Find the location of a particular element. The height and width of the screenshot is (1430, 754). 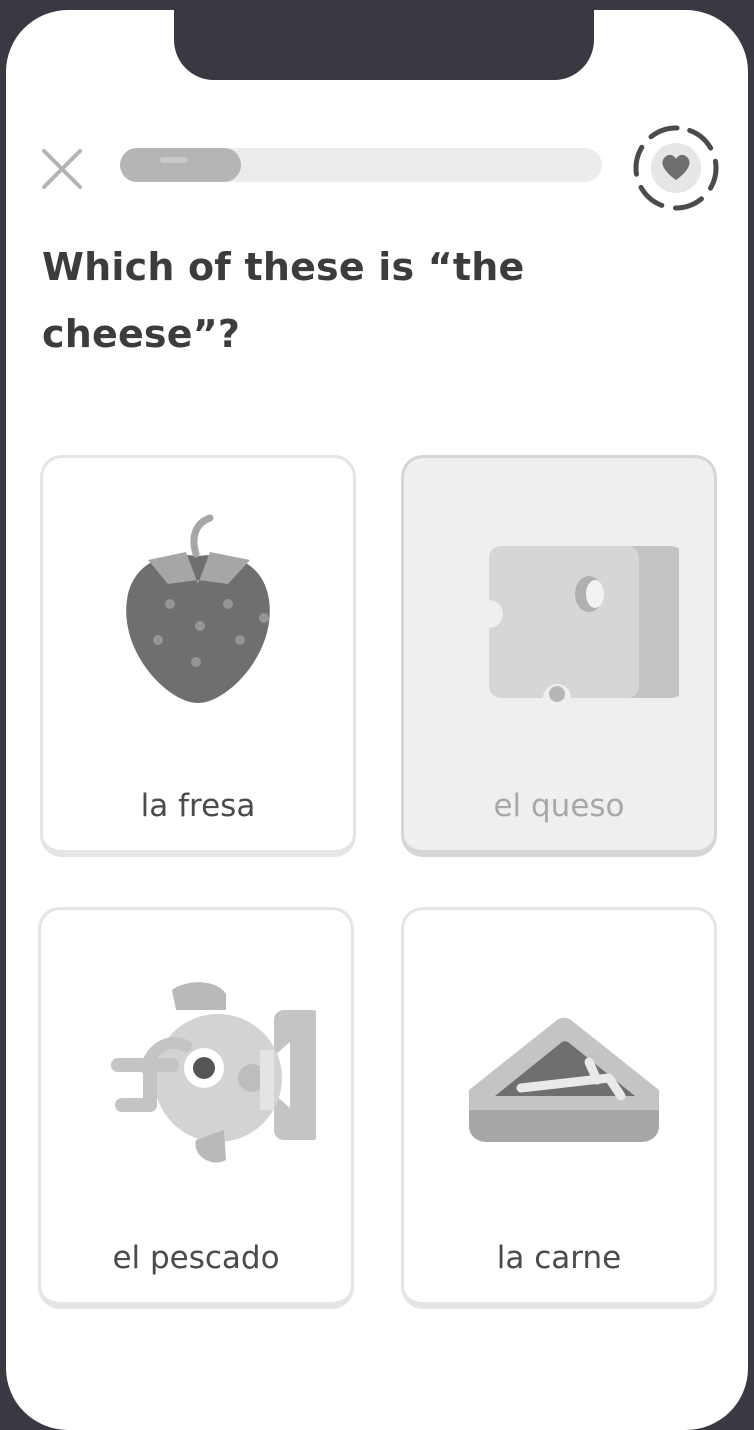

heart-icon is located at coordinates (676, 168).